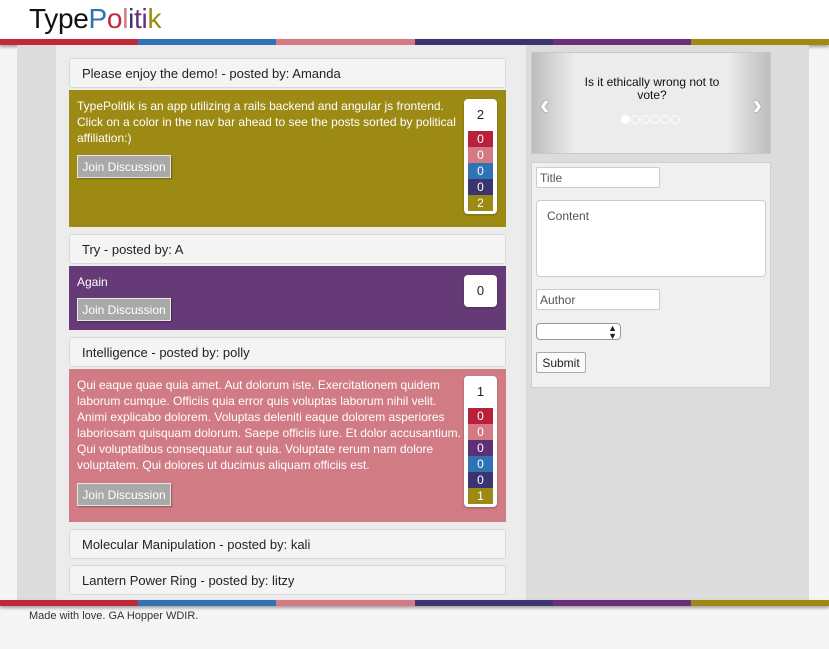 This screenshot has width=829, height=649. What do you see at coordinates (287, 352) in the screenshot?
I see `post-header: Intelligence - posted by: polly` at bounding box center [287, 352].